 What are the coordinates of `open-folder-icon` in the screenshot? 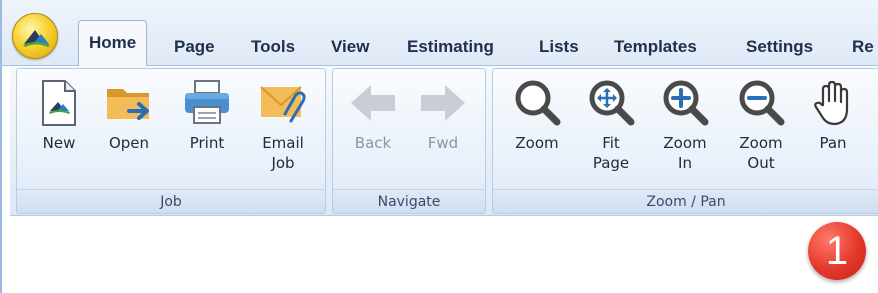 It's located at (128, 104).